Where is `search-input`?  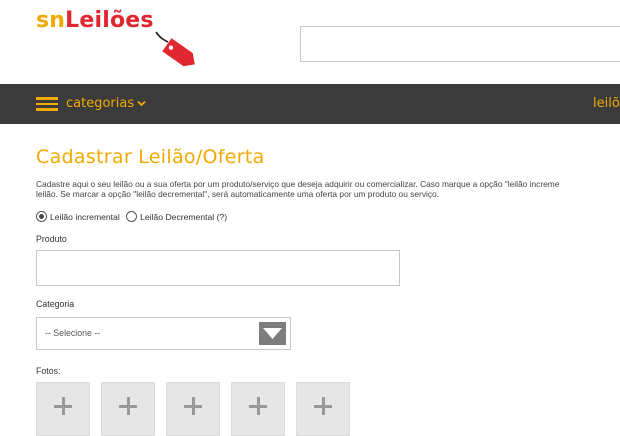
search-input is located at coordinates (460, 44).